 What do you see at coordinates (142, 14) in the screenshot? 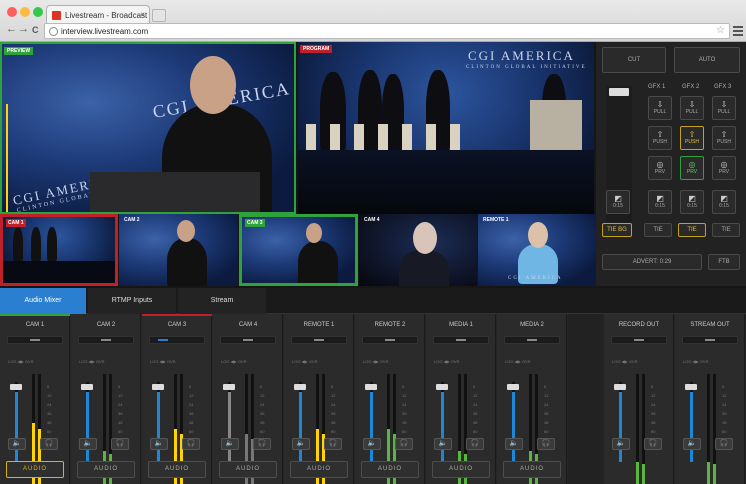
I see `tab-close-icon: ×` at bounding box center [142, 14].